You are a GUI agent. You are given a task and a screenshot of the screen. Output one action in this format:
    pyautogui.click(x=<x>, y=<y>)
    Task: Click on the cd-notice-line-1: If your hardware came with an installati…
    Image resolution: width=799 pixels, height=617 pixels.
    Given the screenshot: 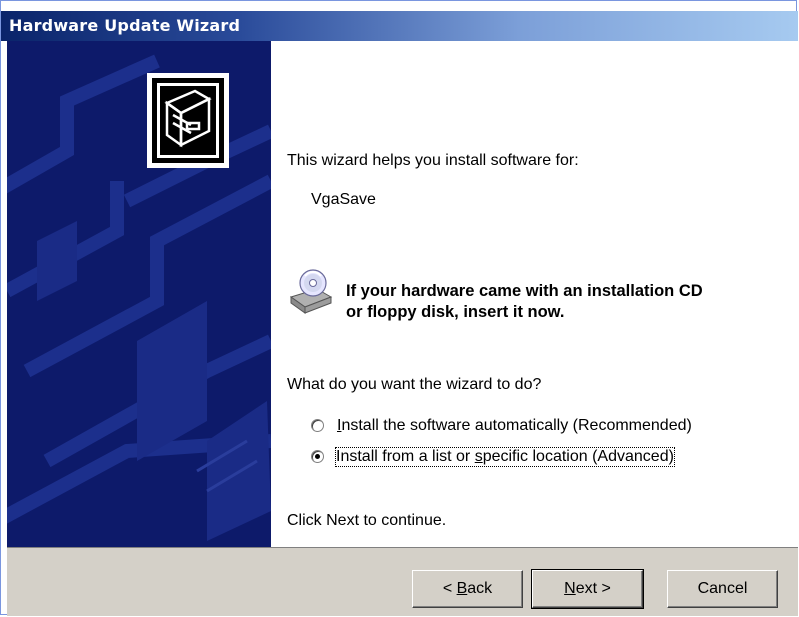 What is the action you would take?
    pyautogui.click(x=524, y=291)
    